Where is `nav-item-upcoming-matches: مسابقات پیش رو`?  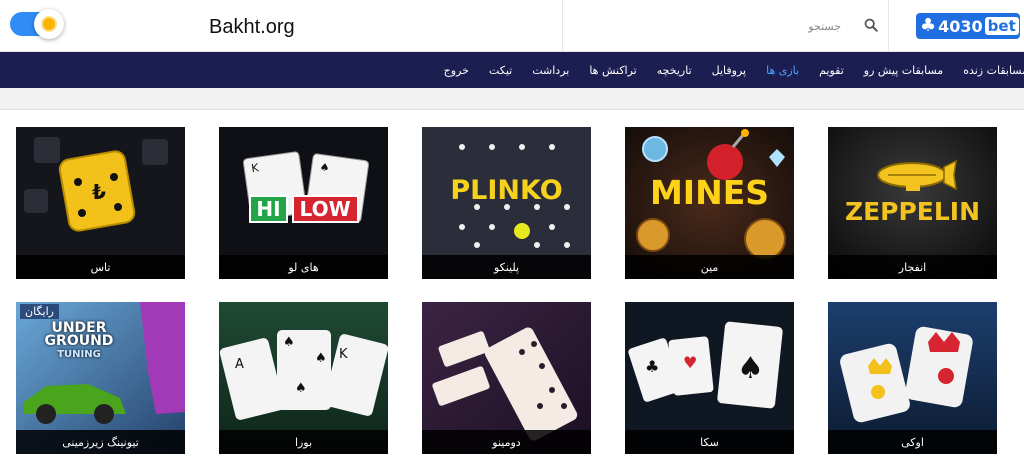
nav-item-upcoming-matches: مسابقات پیش رو is located at coordinates (903, 70).